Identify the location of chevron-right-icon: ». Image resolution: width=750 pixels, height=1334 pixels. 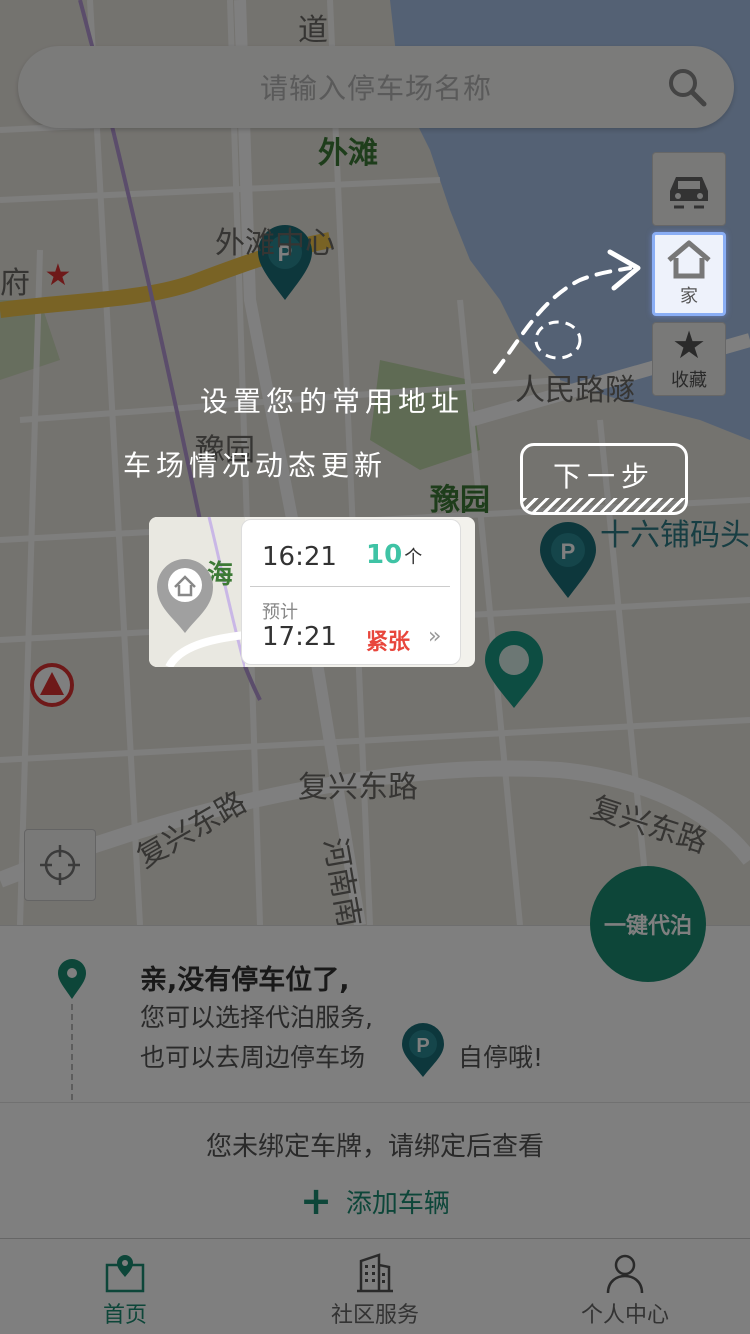
(434, 636).